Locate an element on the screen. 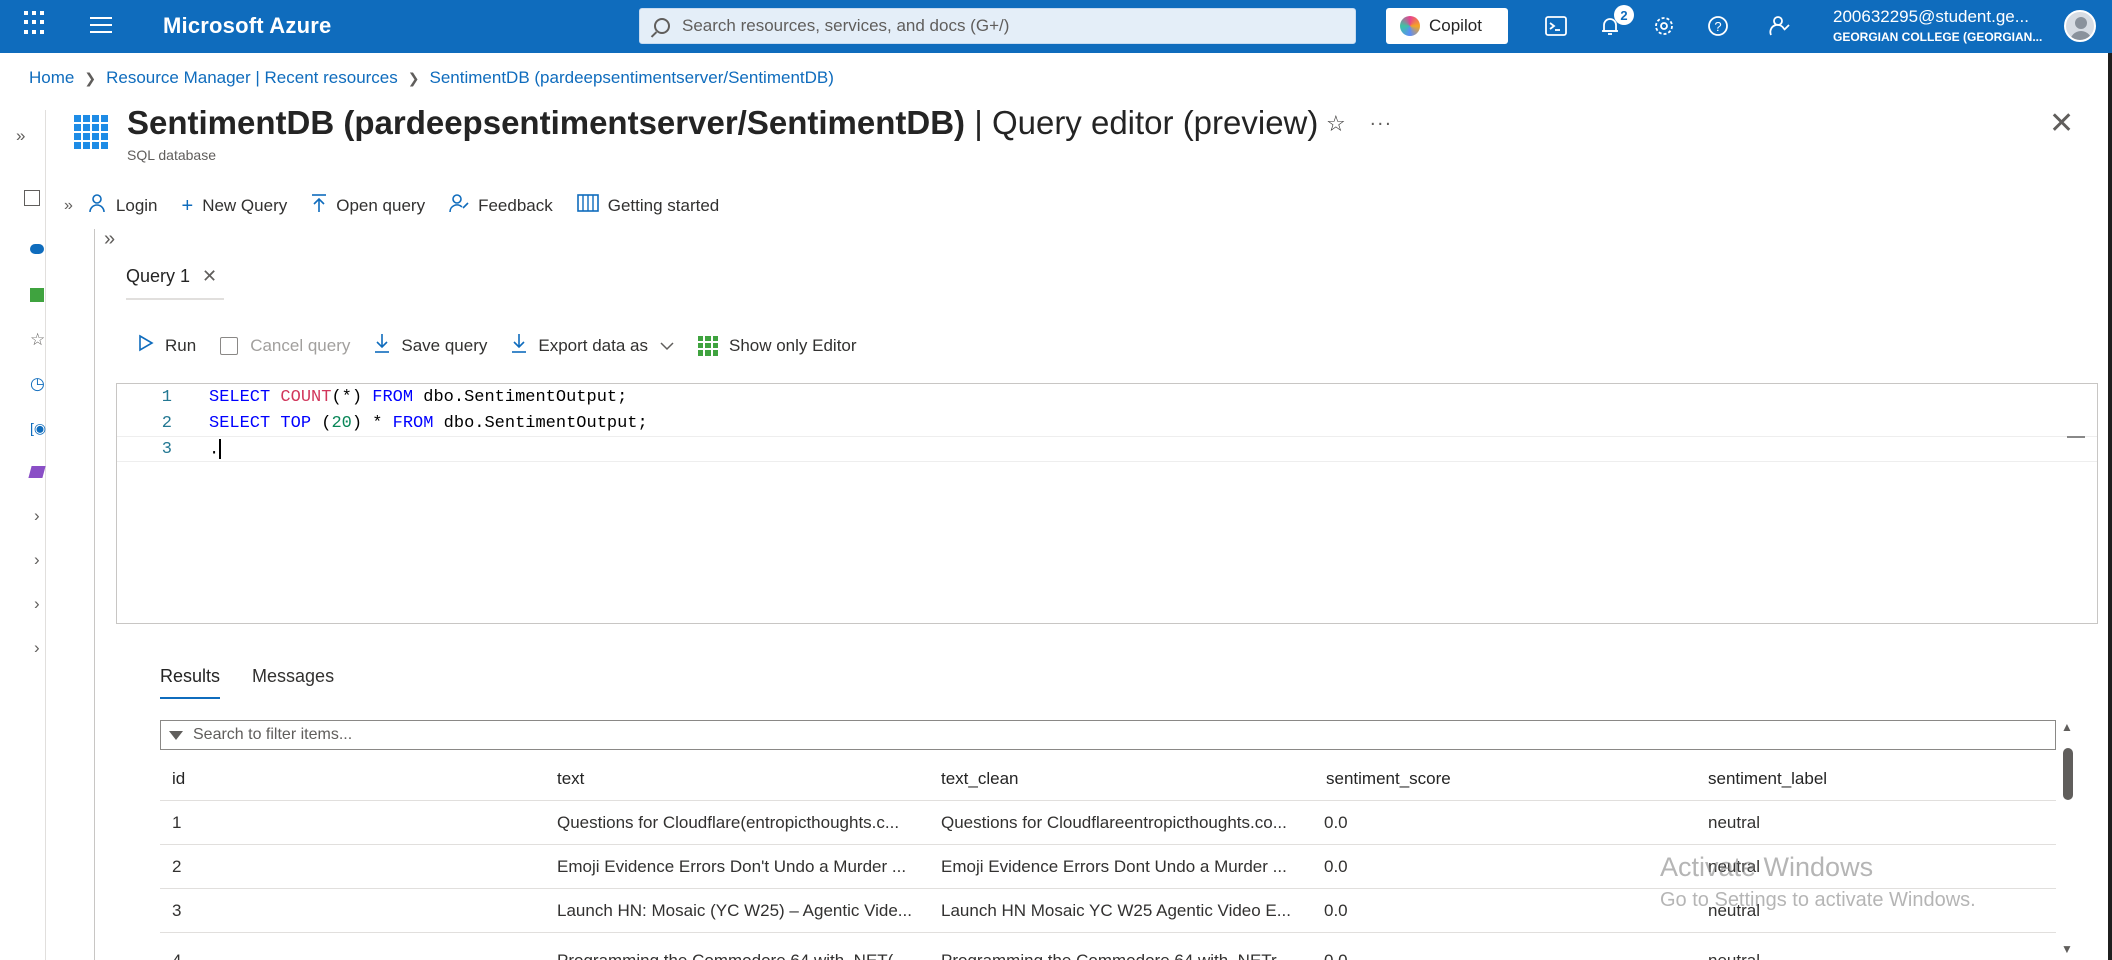 The width and height of the screenshot is (2112, 960). column-header-sentiment-score: sentiment_score is located at coordinates (1511, 779).